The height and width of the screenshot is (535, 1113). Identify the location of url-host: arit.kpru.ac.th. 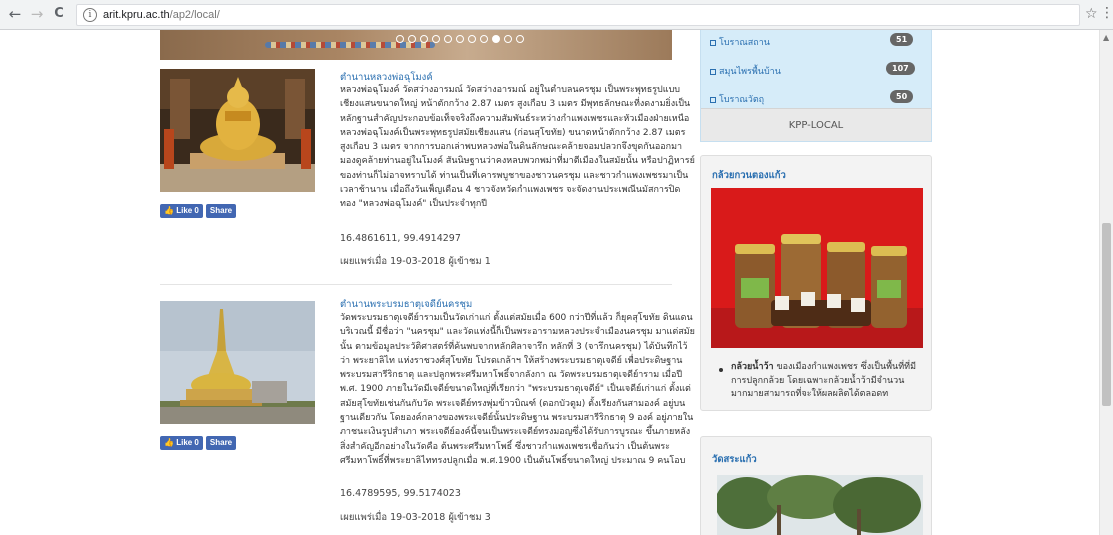
(136, 15).